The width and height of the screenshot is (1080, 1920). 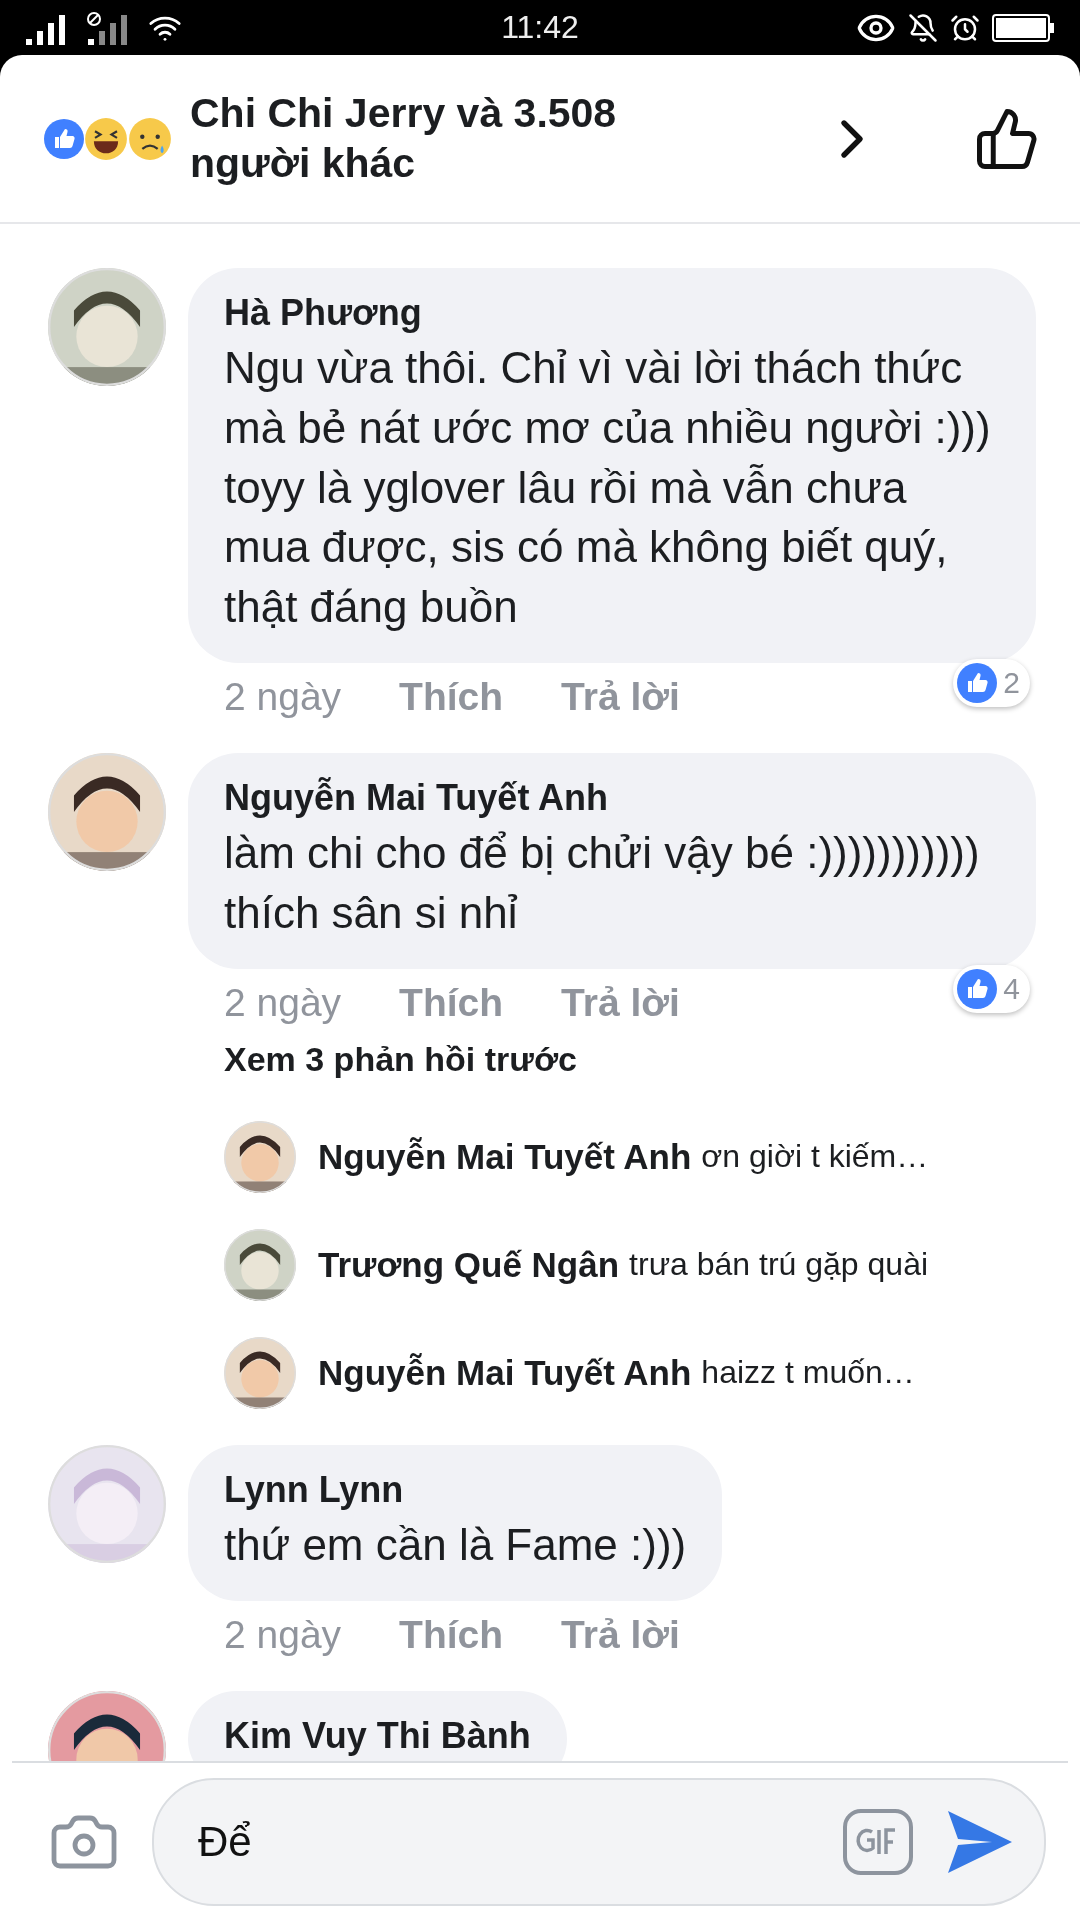 What do you see at coordinates (612, 798) in the screenshot?
I see `comment-author: Nguyễn Mai Tuyết Anh` at bounding box center [612, 798].